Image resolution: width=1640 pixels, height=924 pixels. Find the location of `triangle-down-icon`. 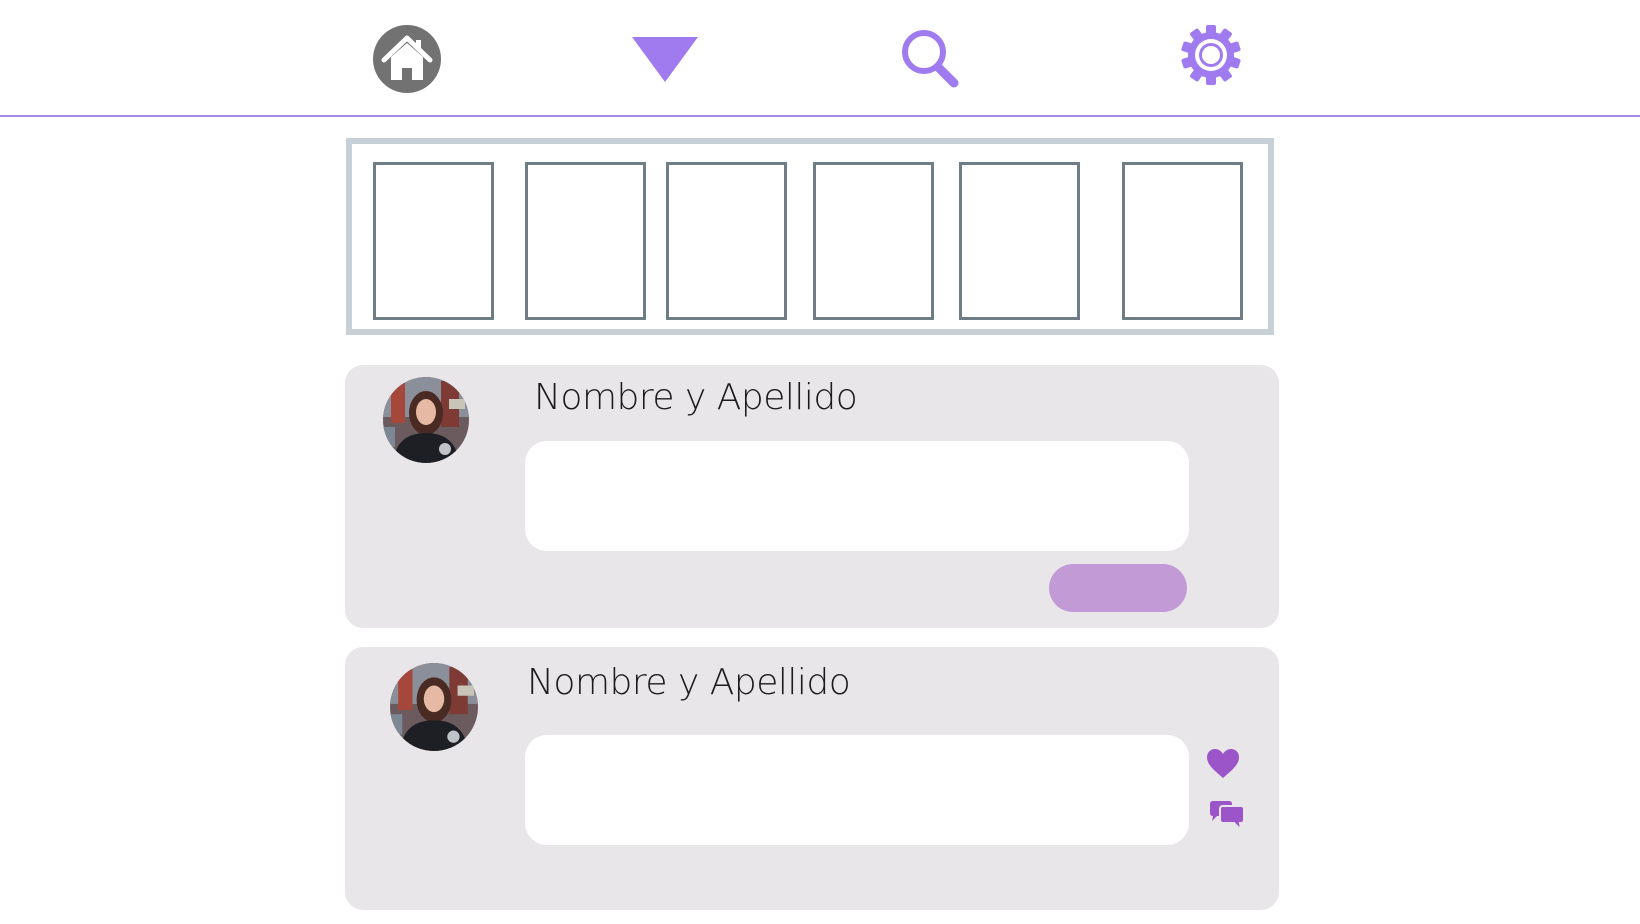

triangle-down-icon is located at coordinates (665, 59).